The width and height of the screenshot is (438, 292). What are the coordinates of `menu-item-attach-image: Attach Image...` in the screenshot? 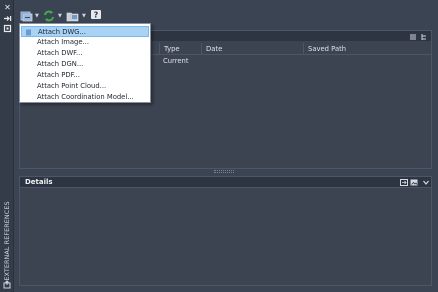 It's located at (85, 42).